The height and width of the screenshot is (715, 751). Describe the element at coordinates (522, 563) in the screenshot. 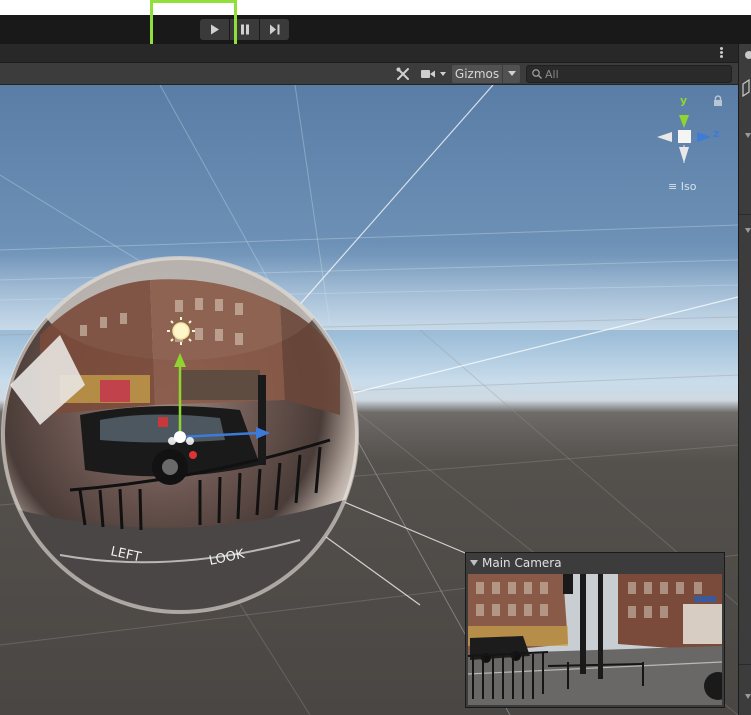

I see `camera-preview-title: Main Camera` at that location.